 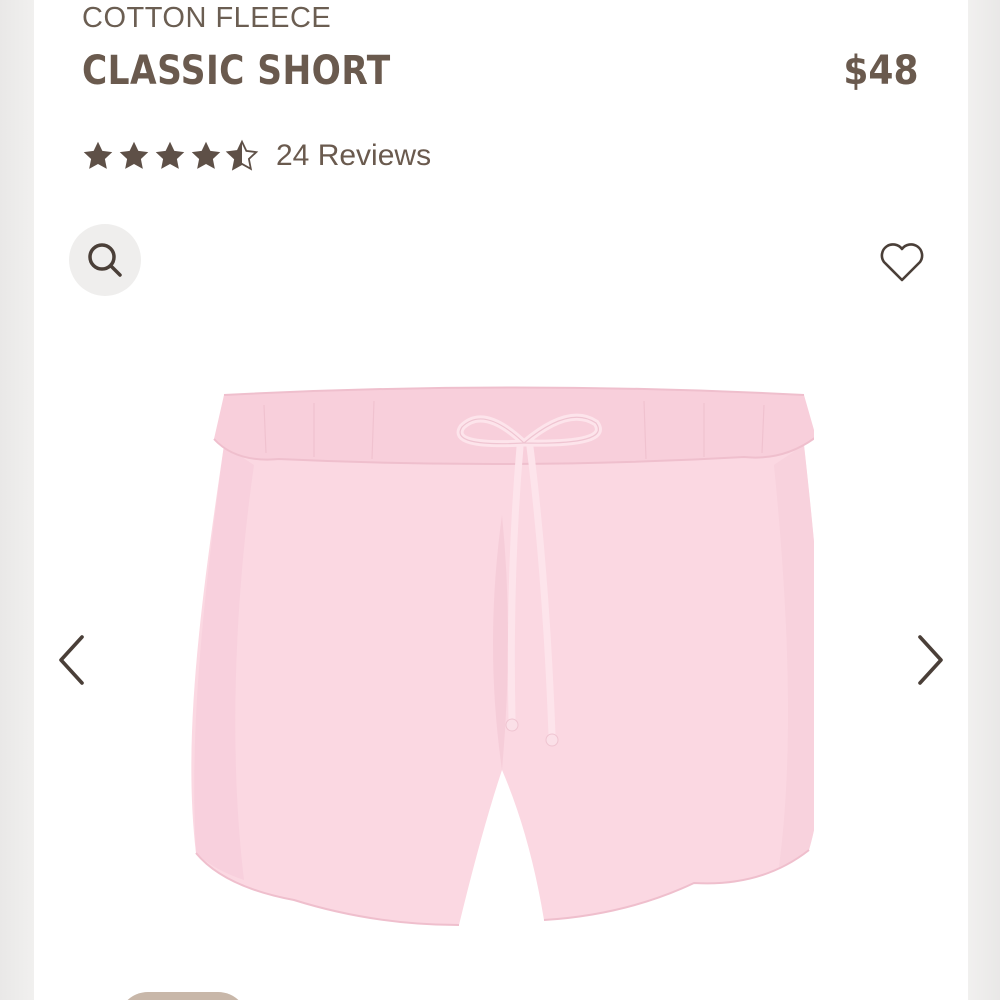 I want to click on search-icon, so click(x=105, y=260).